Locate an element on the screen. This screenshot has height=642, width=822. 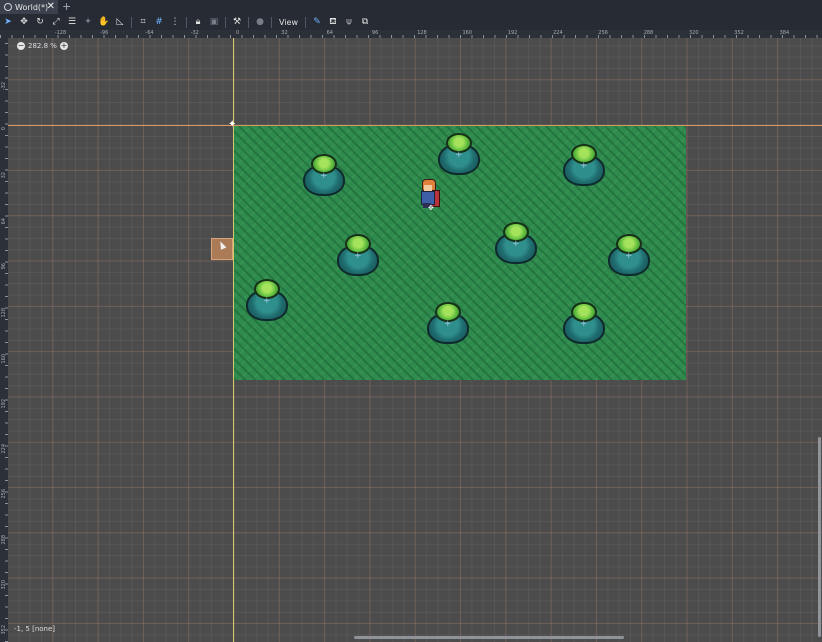
scale-icon: ⤢ is located at coordinates (56, 22).